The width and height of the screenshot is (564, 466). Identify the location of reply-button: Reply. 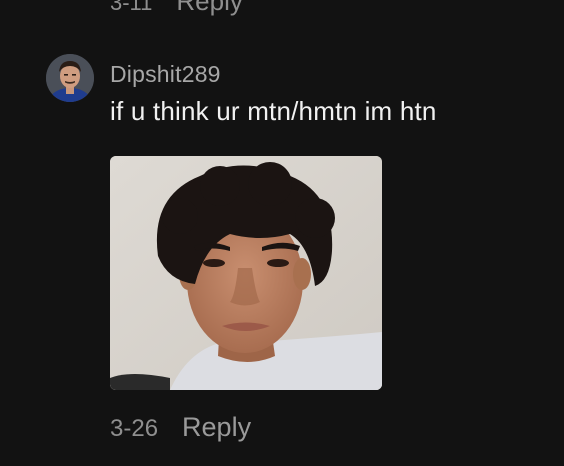
(216, 427).